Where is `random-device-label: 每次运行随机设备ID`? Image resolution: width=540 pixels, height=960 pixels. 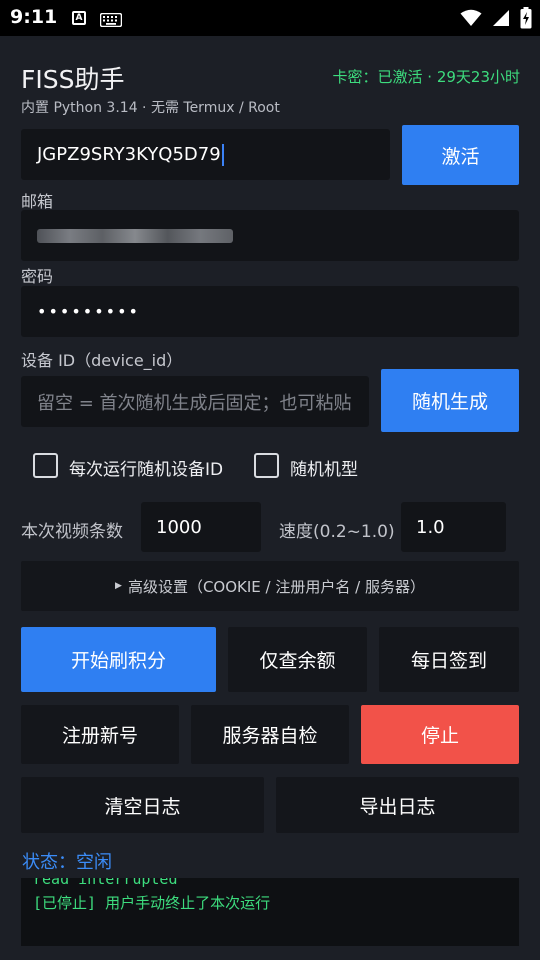 random-device-label: 每次运行随机设备ID is located at coordinates (146, 470).